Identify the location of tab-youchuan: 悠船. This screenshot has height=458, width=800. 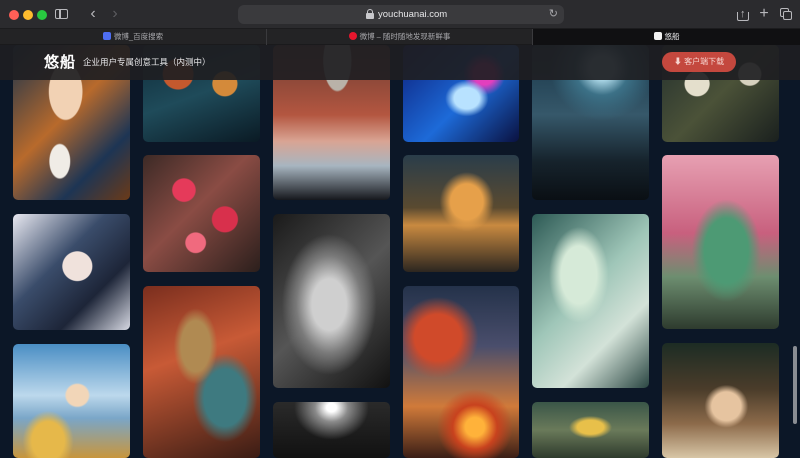
(666, 37).